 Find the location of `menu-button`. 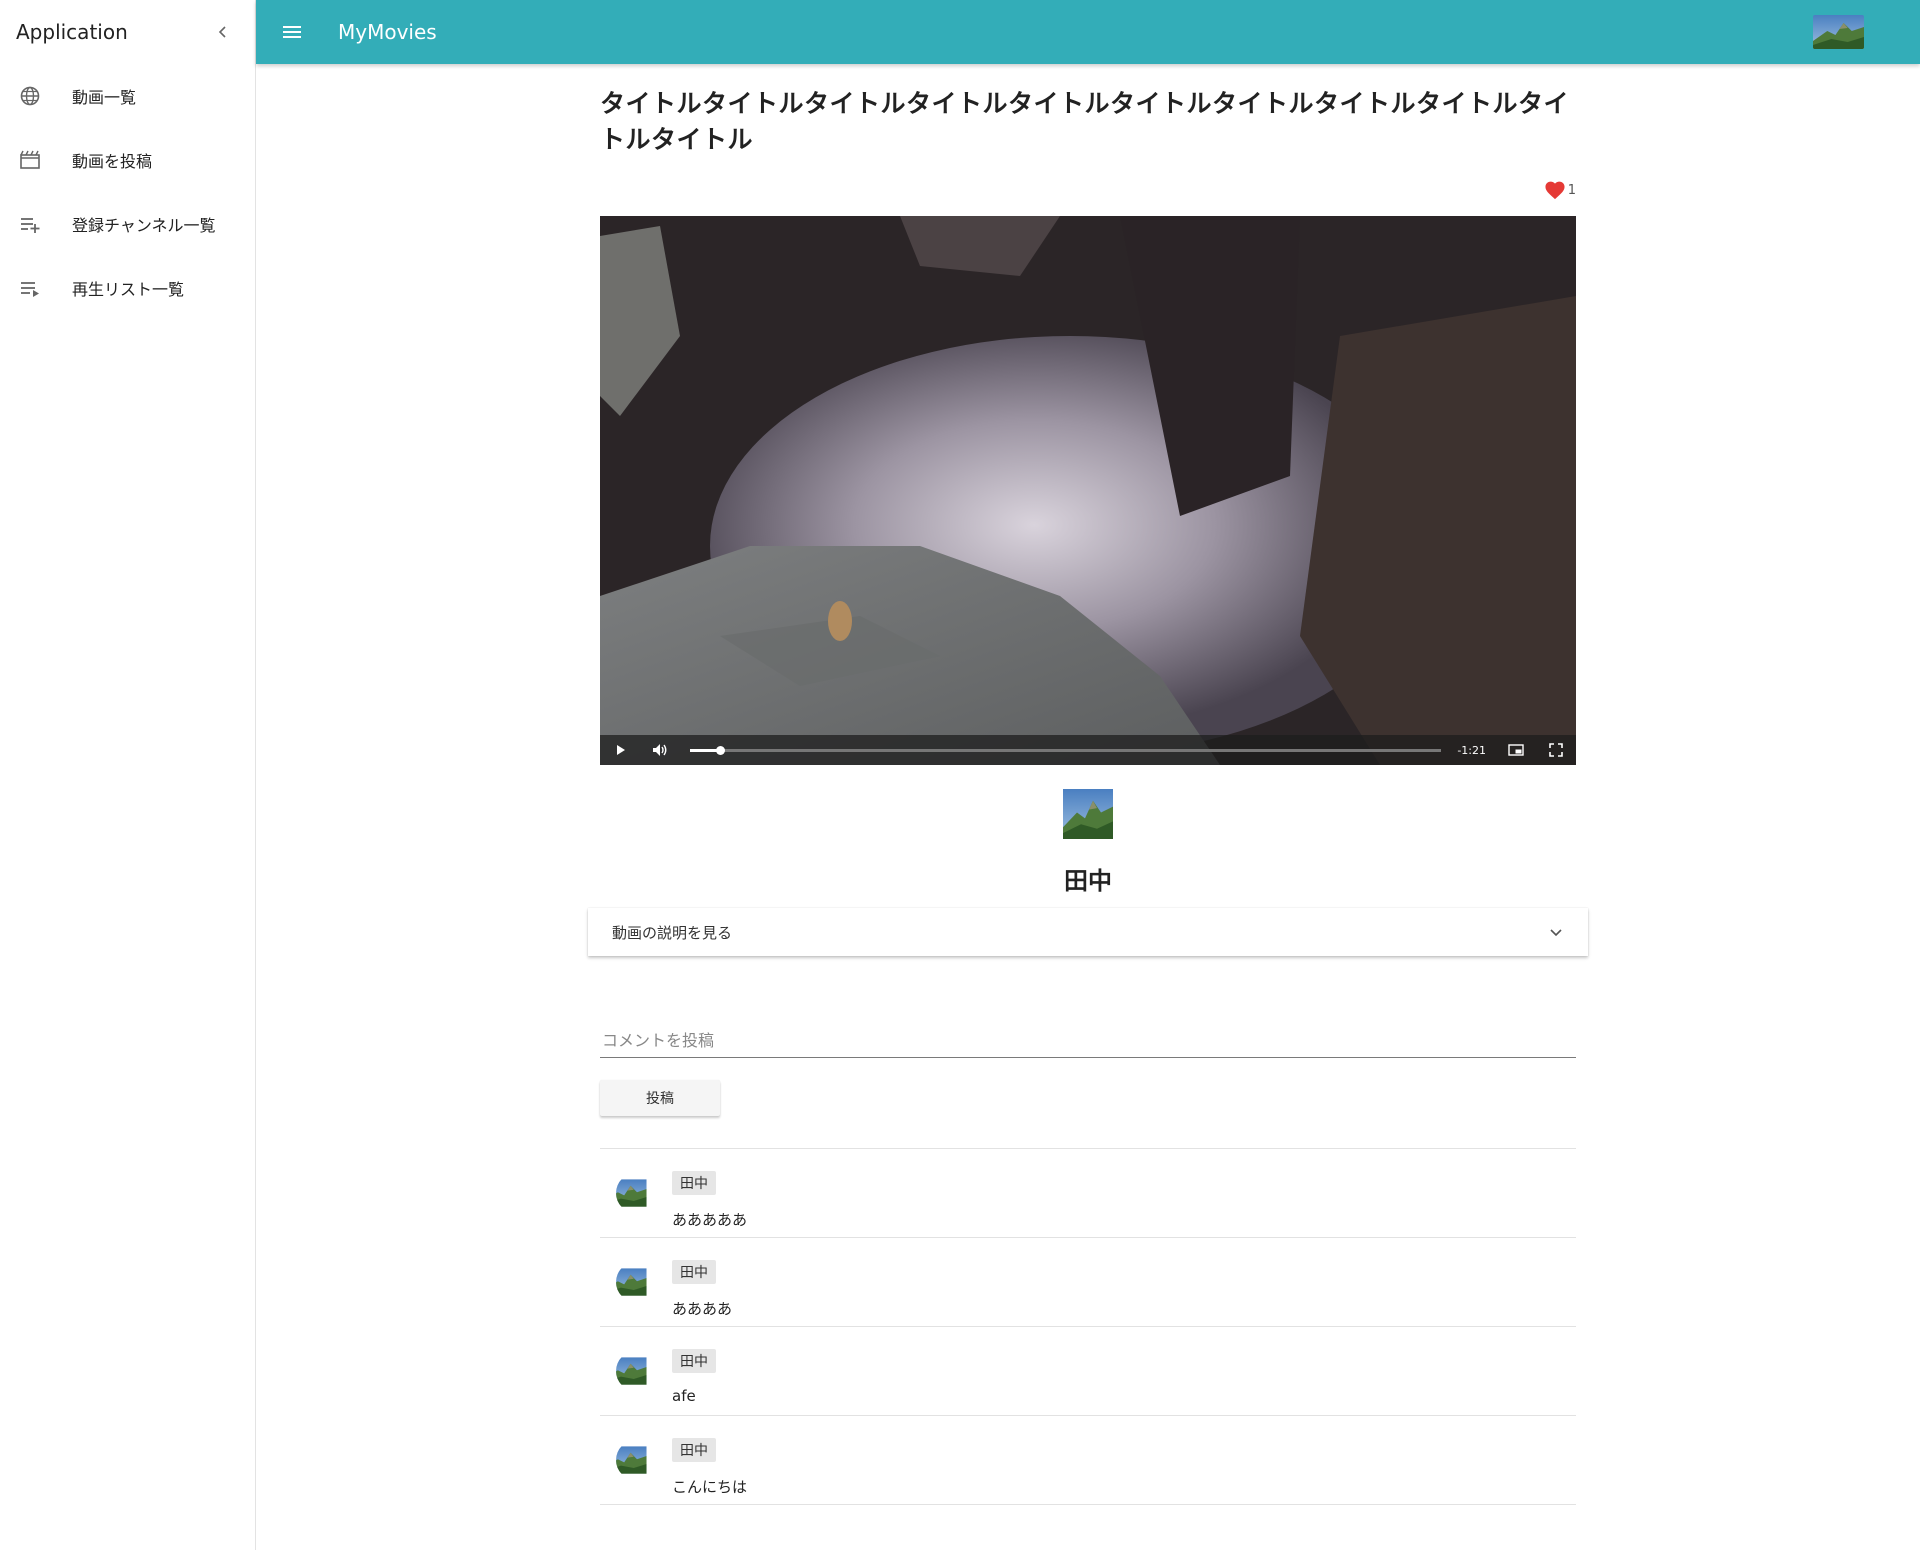

menu-button is located at coordinates (292, 32).